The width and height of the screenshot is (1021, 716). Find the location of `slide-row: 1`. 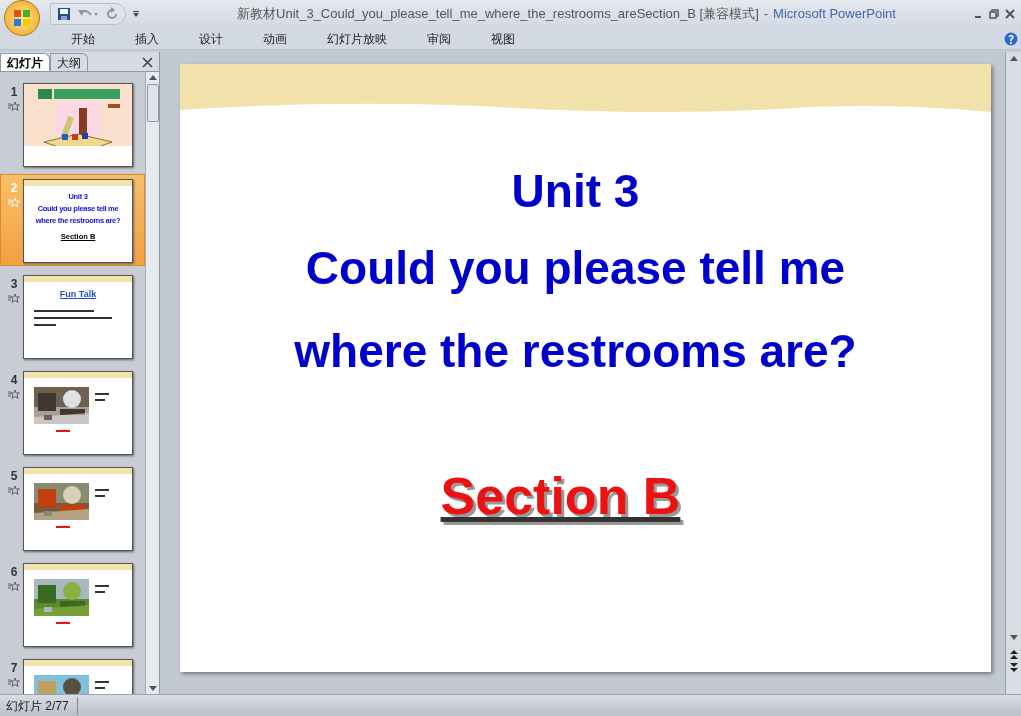

slide-row: 1 is located at coordinates (72, 124).